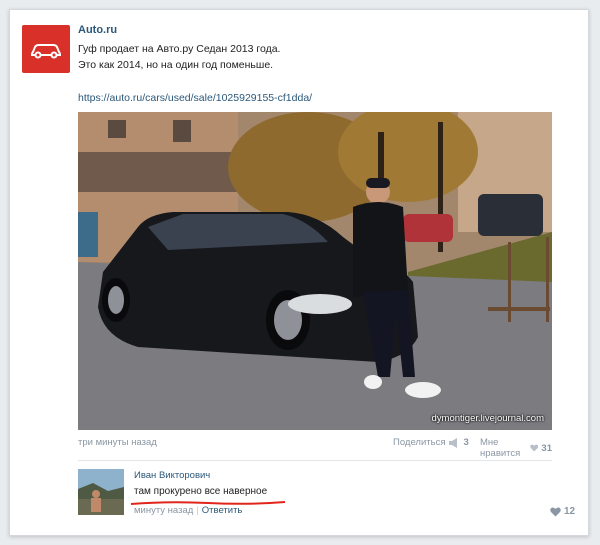 Image resolution: width=600 pixels, height=545 pixels. What do you see at coordinates (97, 30) in the screenshot?
I see `post-author: Auto.ru` at bounding box center [97, 30].